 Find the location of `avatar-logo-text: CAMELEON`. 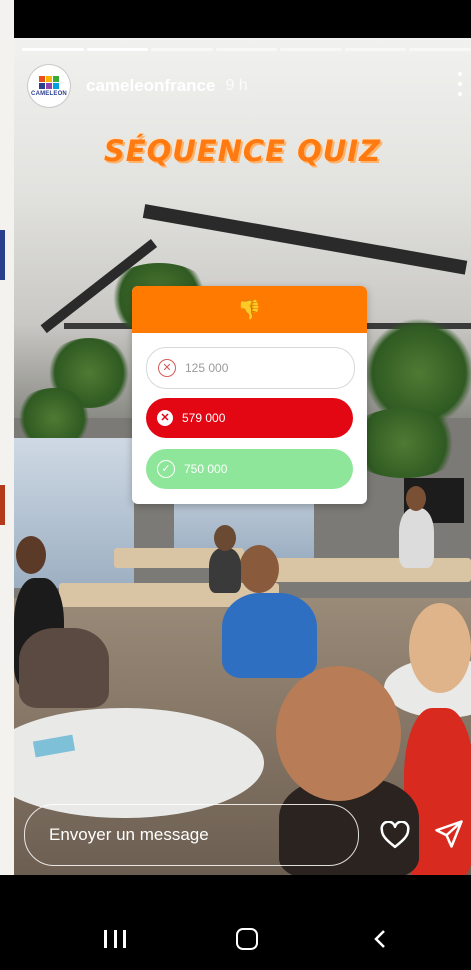

avatar-logo-text: CAMELEON is located at coordinates (49, 93).